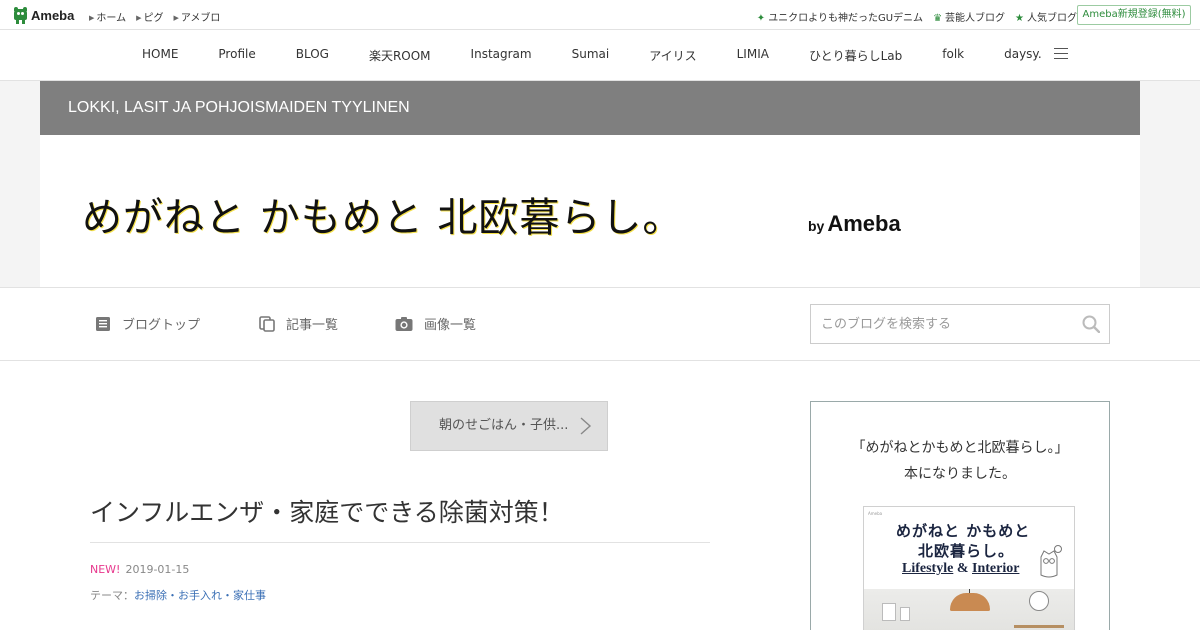 The image size is (1200, 630). Describe the element at coordinates (960, 448) in the screenshot. I see `book-announcement-line1: 「めがねとかもめと北欧暮らし。」` at that location.